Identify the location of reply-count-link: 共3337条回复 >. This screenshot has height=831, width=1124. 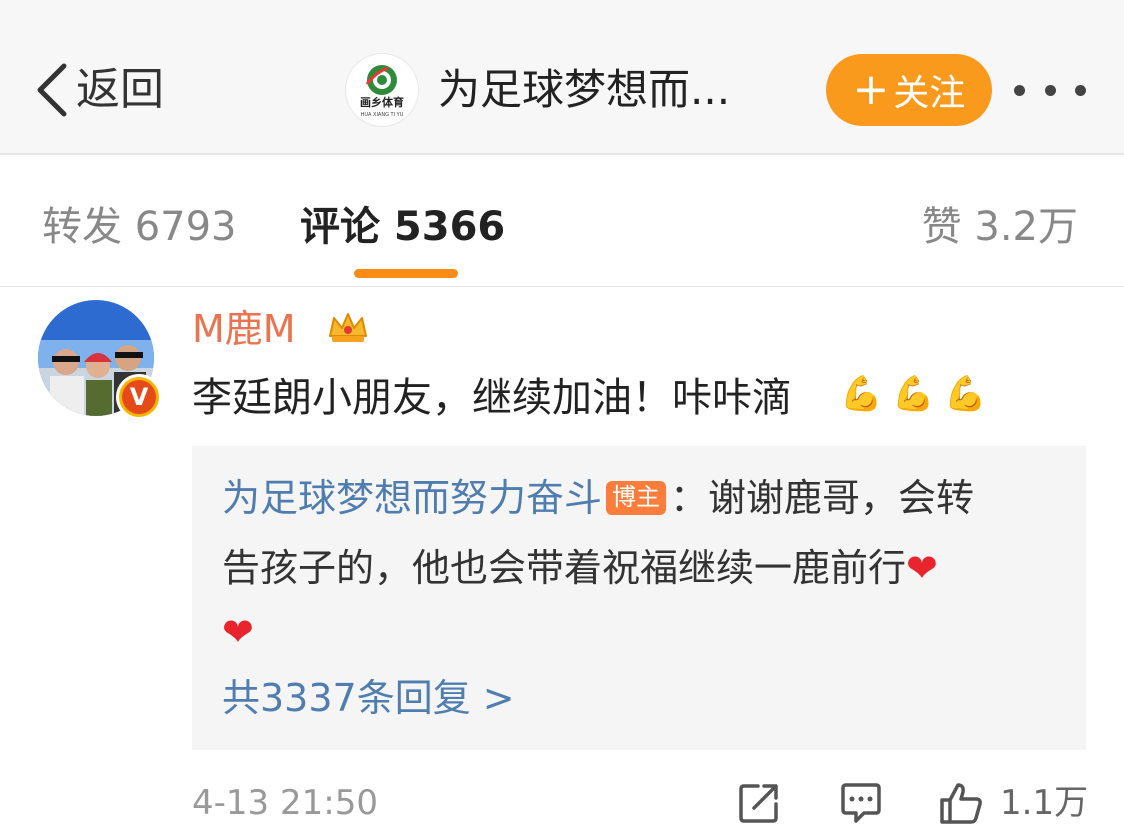
(368, 698).